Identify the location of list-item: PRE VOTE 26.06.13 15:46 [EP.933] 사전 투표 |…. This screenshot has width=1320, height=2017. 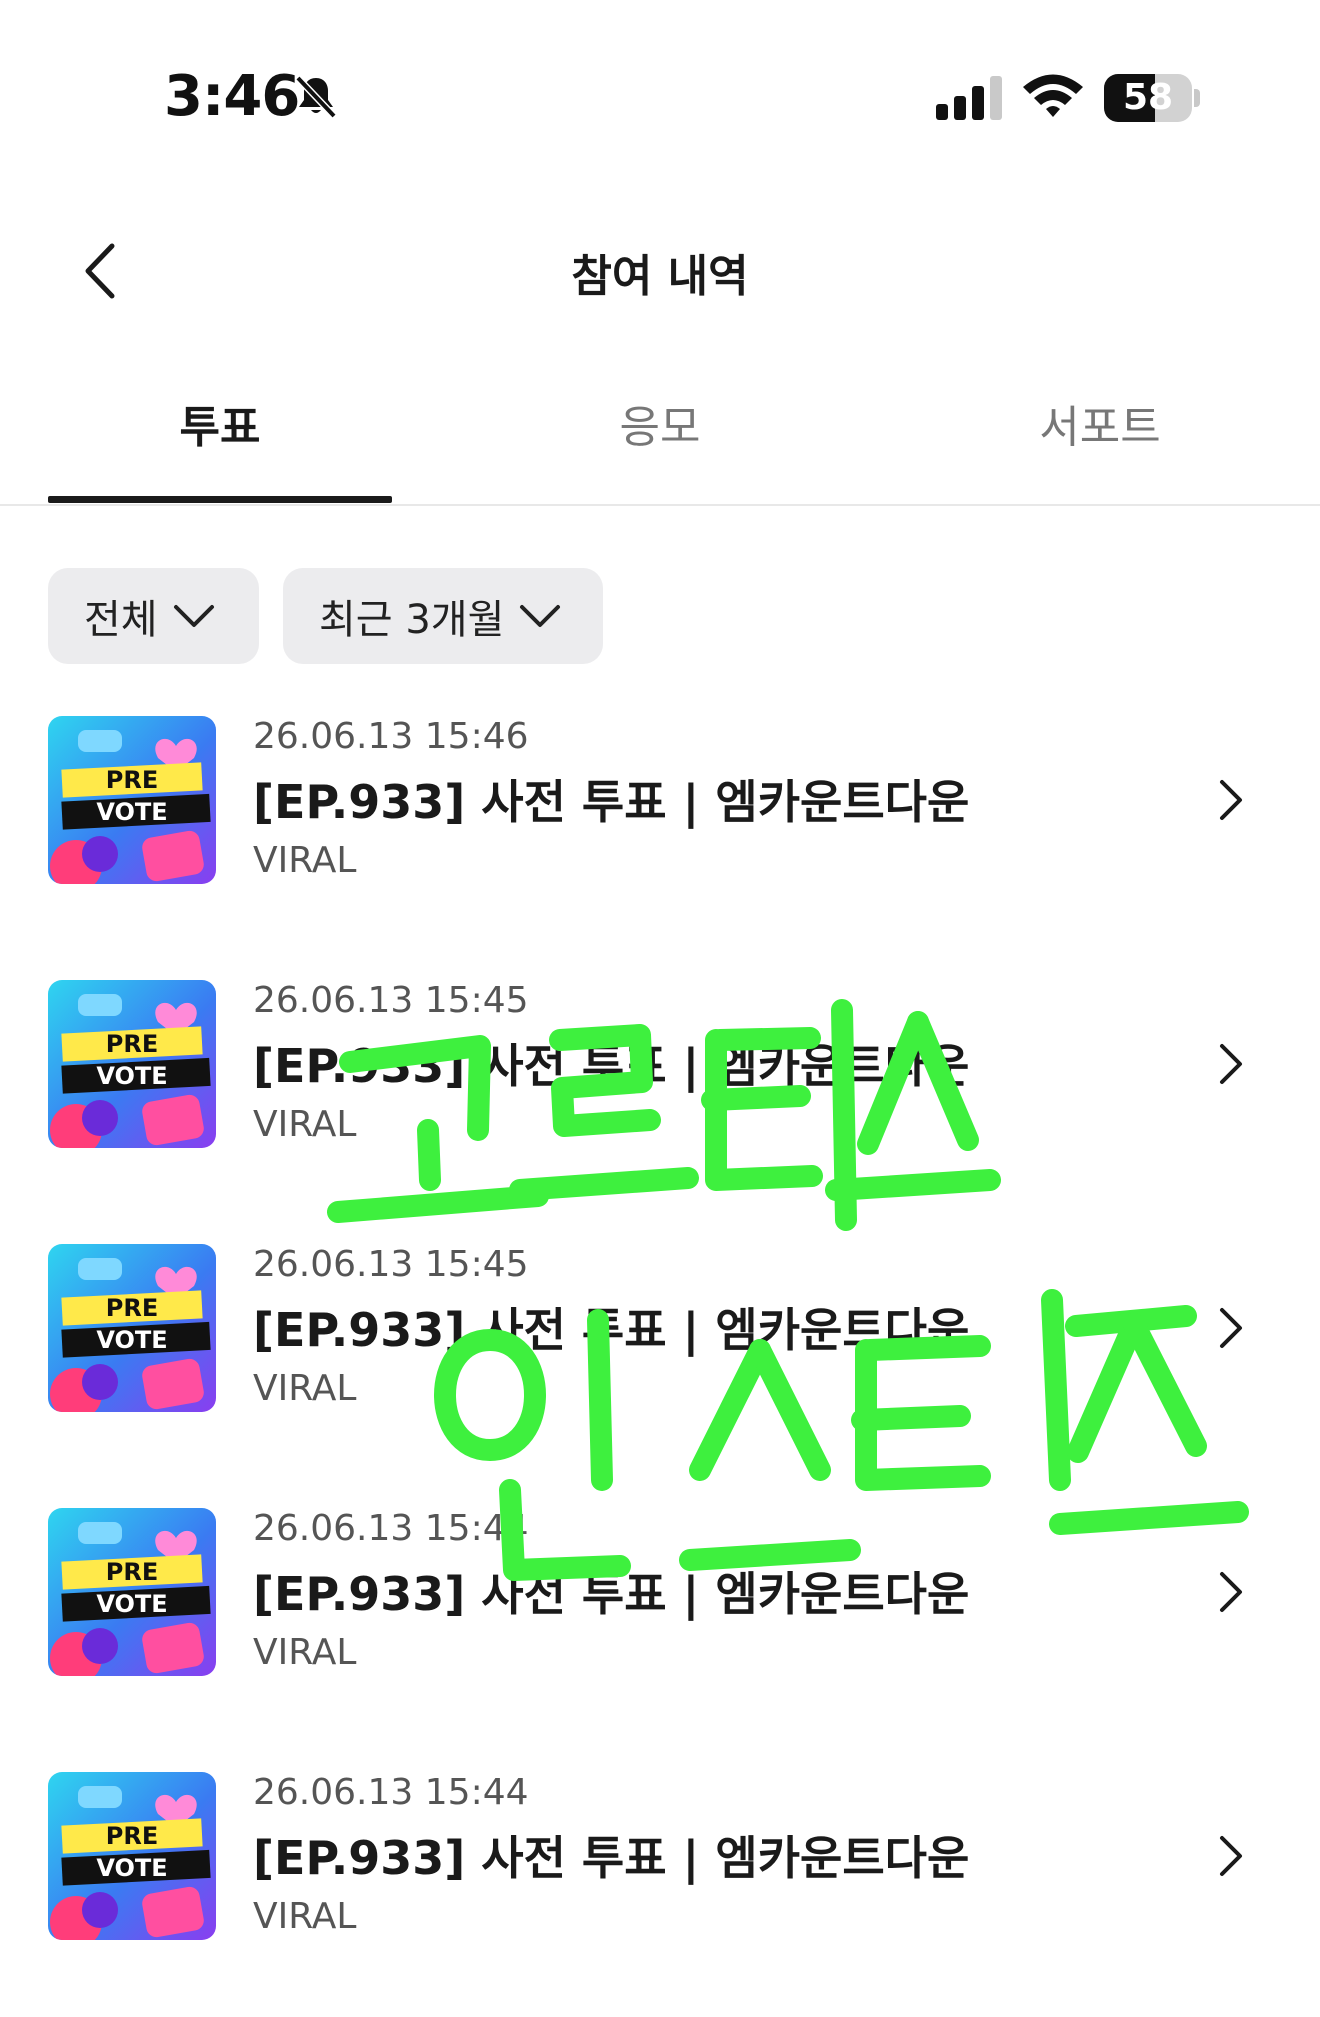
(660, 816).